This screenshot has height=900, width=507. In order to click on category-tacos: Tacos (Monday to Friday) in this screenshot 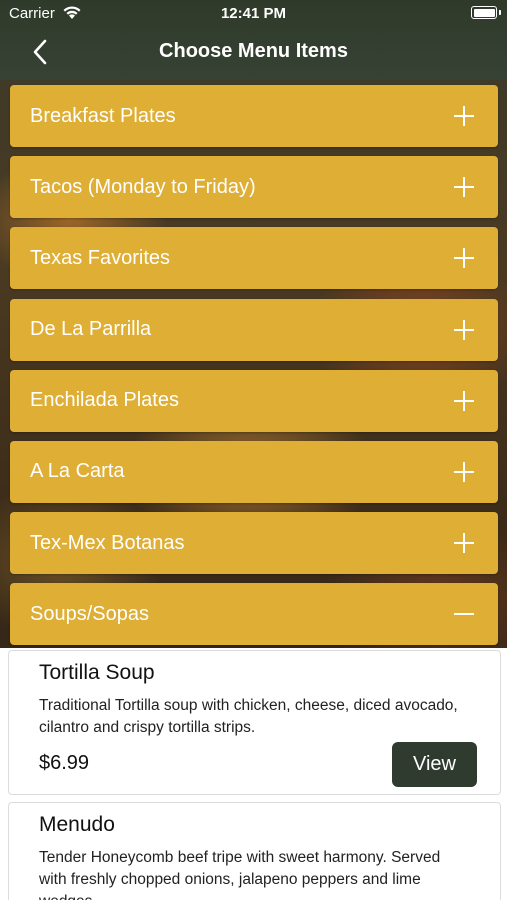, I will do `click(254, 187)`.